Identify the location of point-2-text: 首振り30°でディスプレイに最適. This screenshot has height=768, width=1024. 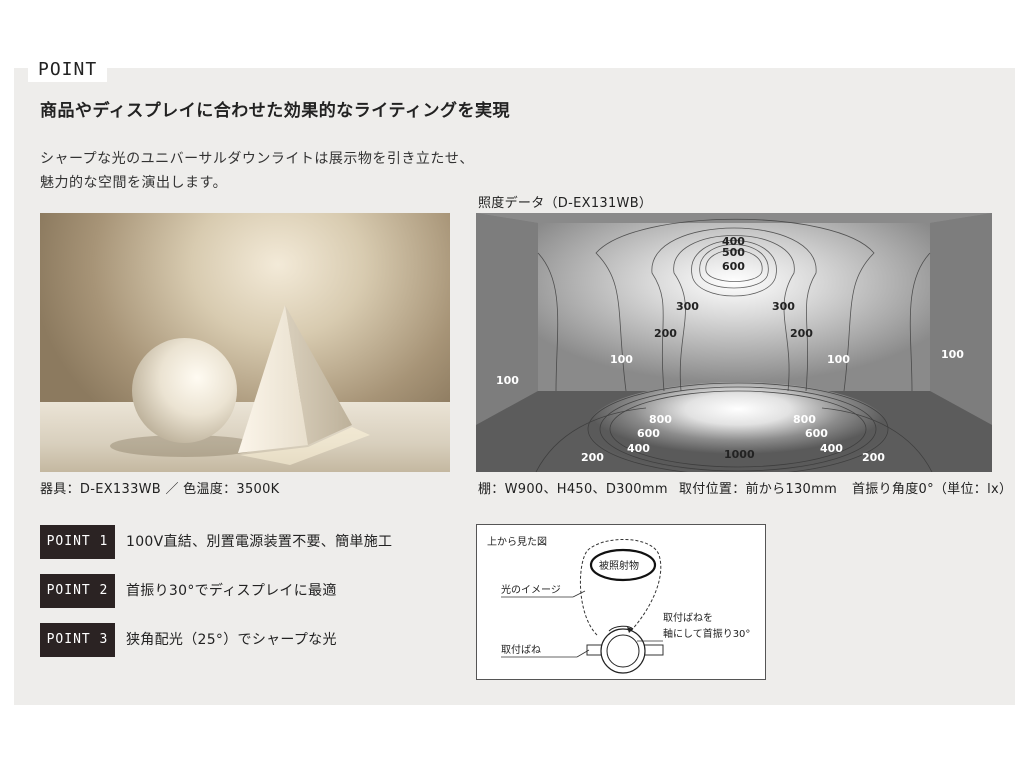
(231, 591).